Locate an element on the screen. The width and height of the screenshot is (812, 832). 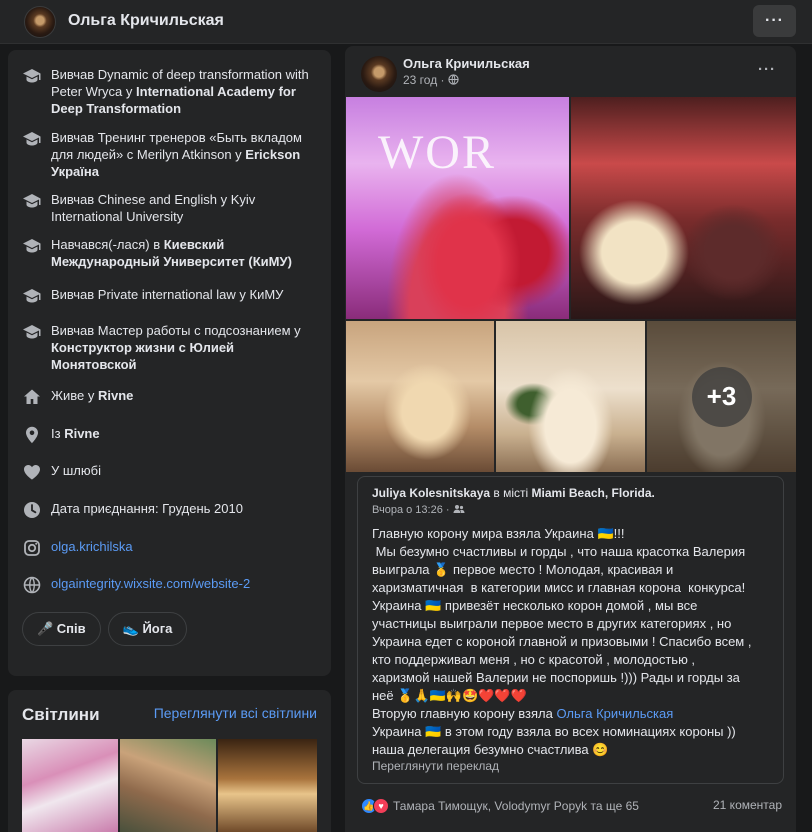
heart-icon is located at coordinates (32, 472).